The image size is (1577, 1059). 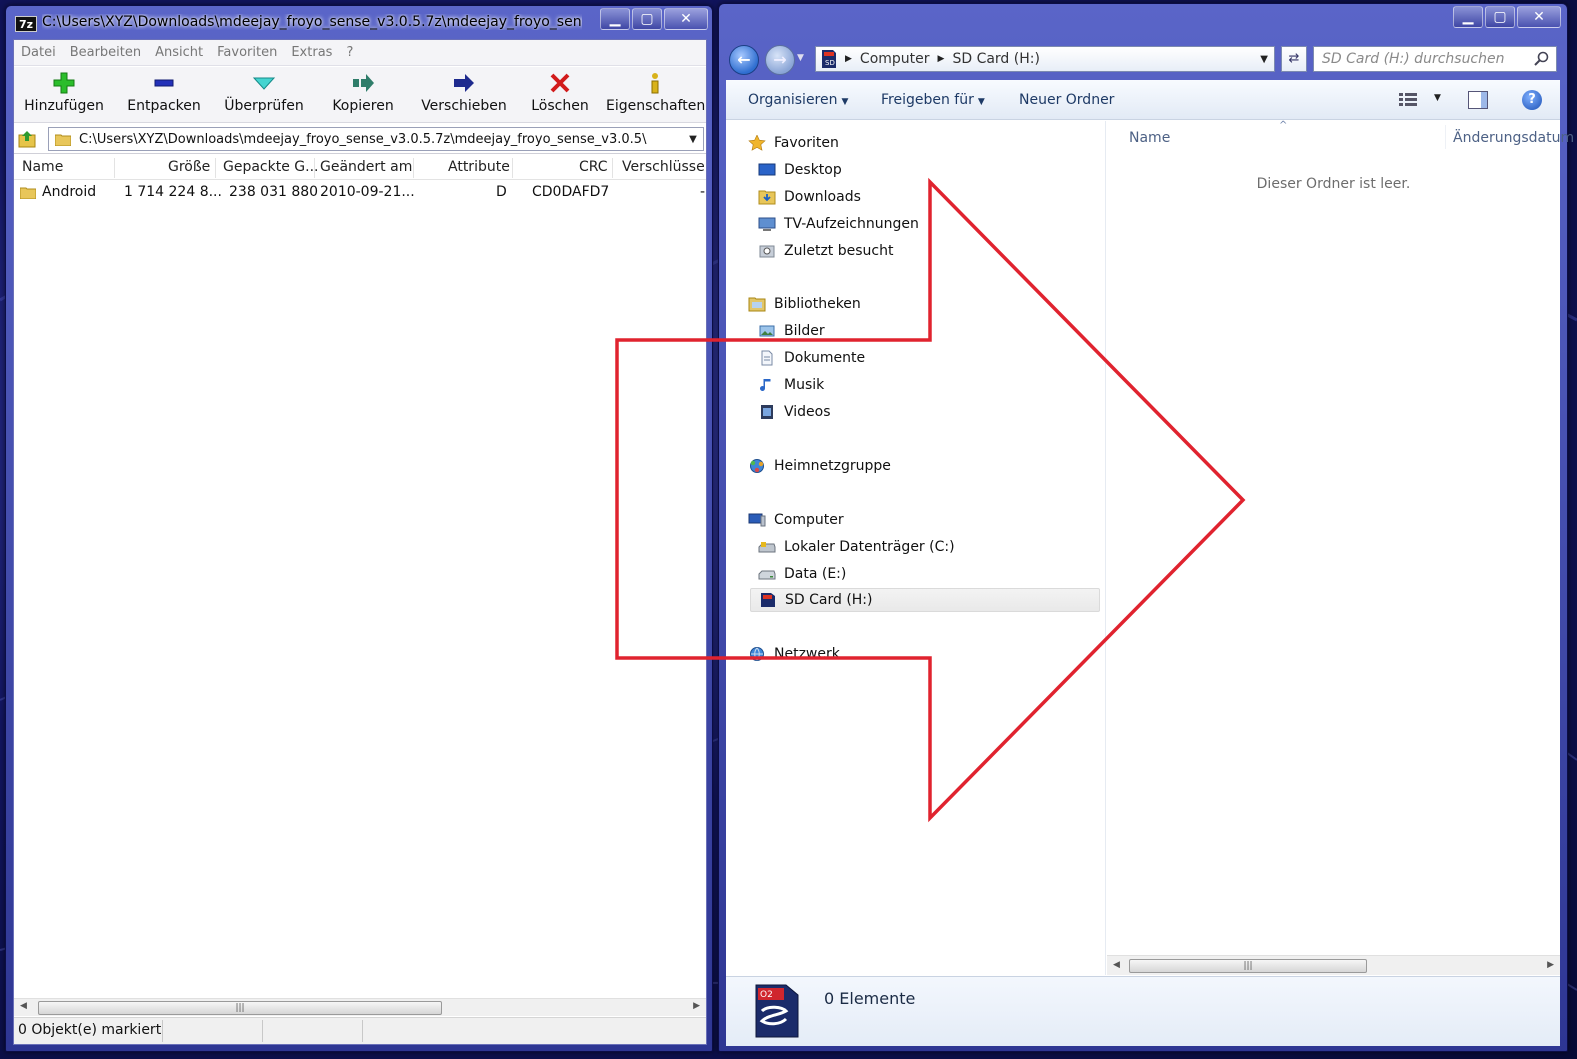 I want to click on nav-homegroup-label: Heimnetzgruppe, so click(x=832, y=466).